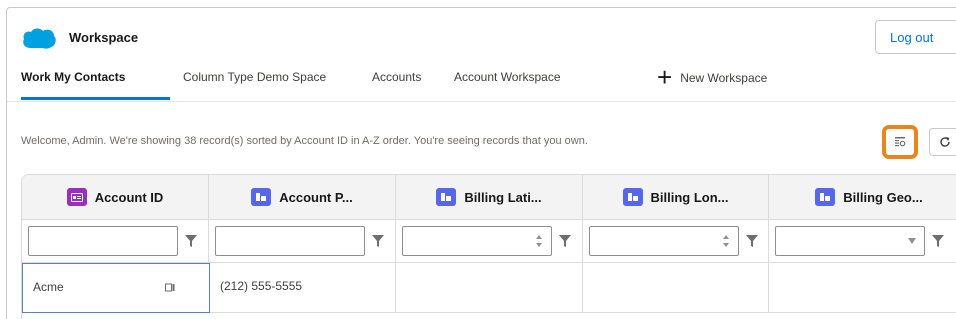 The width and height of the screenshot is (956, 319). Describe the element at coordinates (724, 78) in the screenshot. I see `new-workspace-label: New Workspace` at that location.